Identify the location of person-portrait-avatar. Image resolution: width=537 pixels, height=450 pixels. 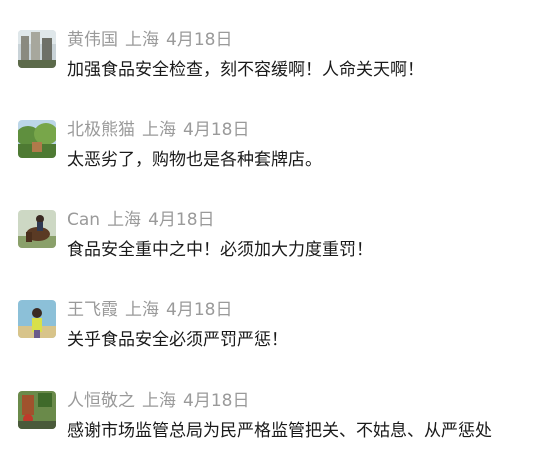
(37, 319).